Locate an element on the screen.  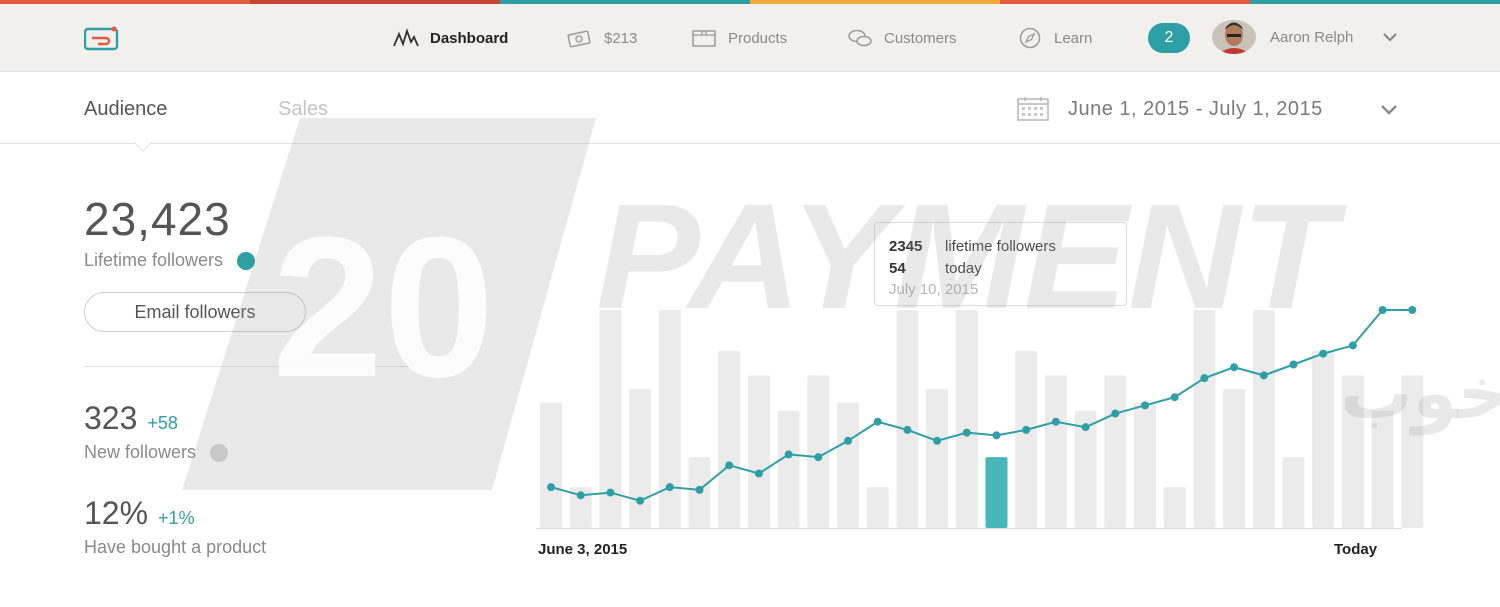
bought-product-label: Have bought a product is located at coordinates (175, 547).